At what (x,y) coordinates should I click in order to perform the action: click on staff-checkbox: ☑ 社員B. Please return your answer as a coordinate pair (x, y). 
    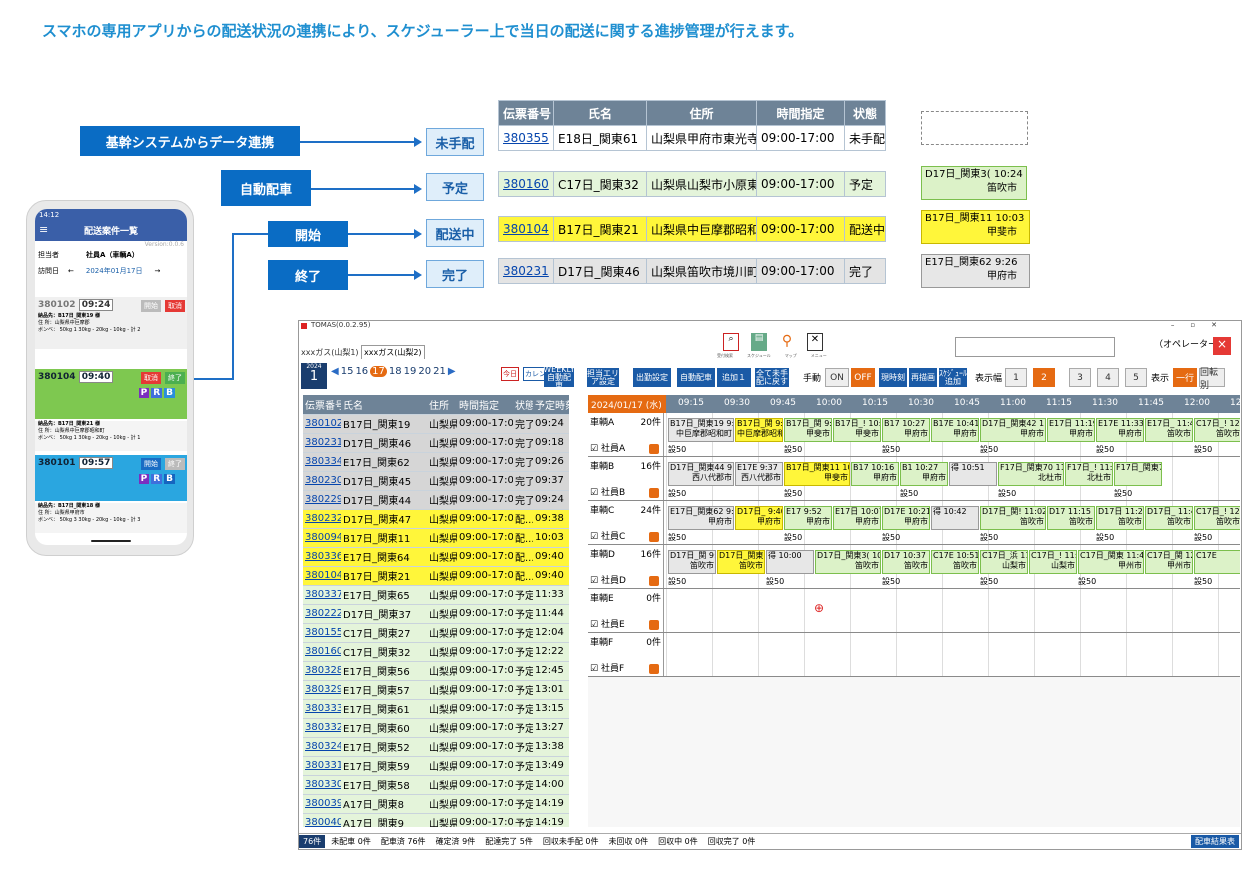
    Looking at the image, I should click on (607, 491).